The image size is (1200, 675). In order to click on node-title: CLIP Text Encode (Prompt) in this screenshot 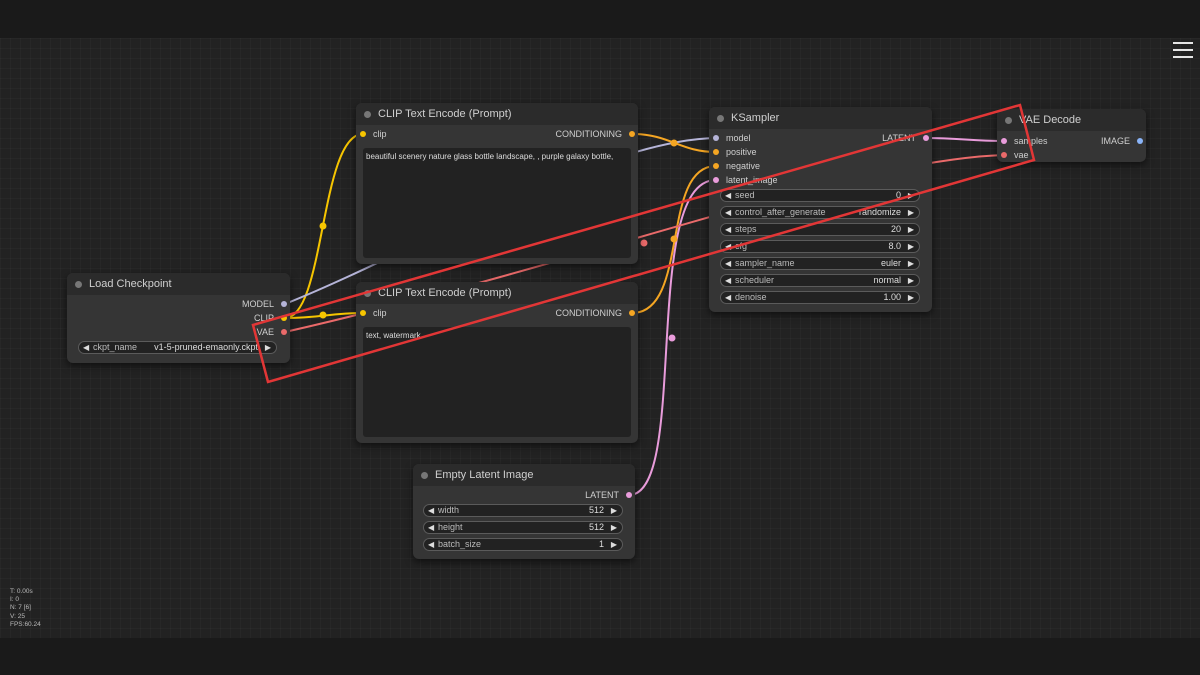, I will do `click(445, 293)`.